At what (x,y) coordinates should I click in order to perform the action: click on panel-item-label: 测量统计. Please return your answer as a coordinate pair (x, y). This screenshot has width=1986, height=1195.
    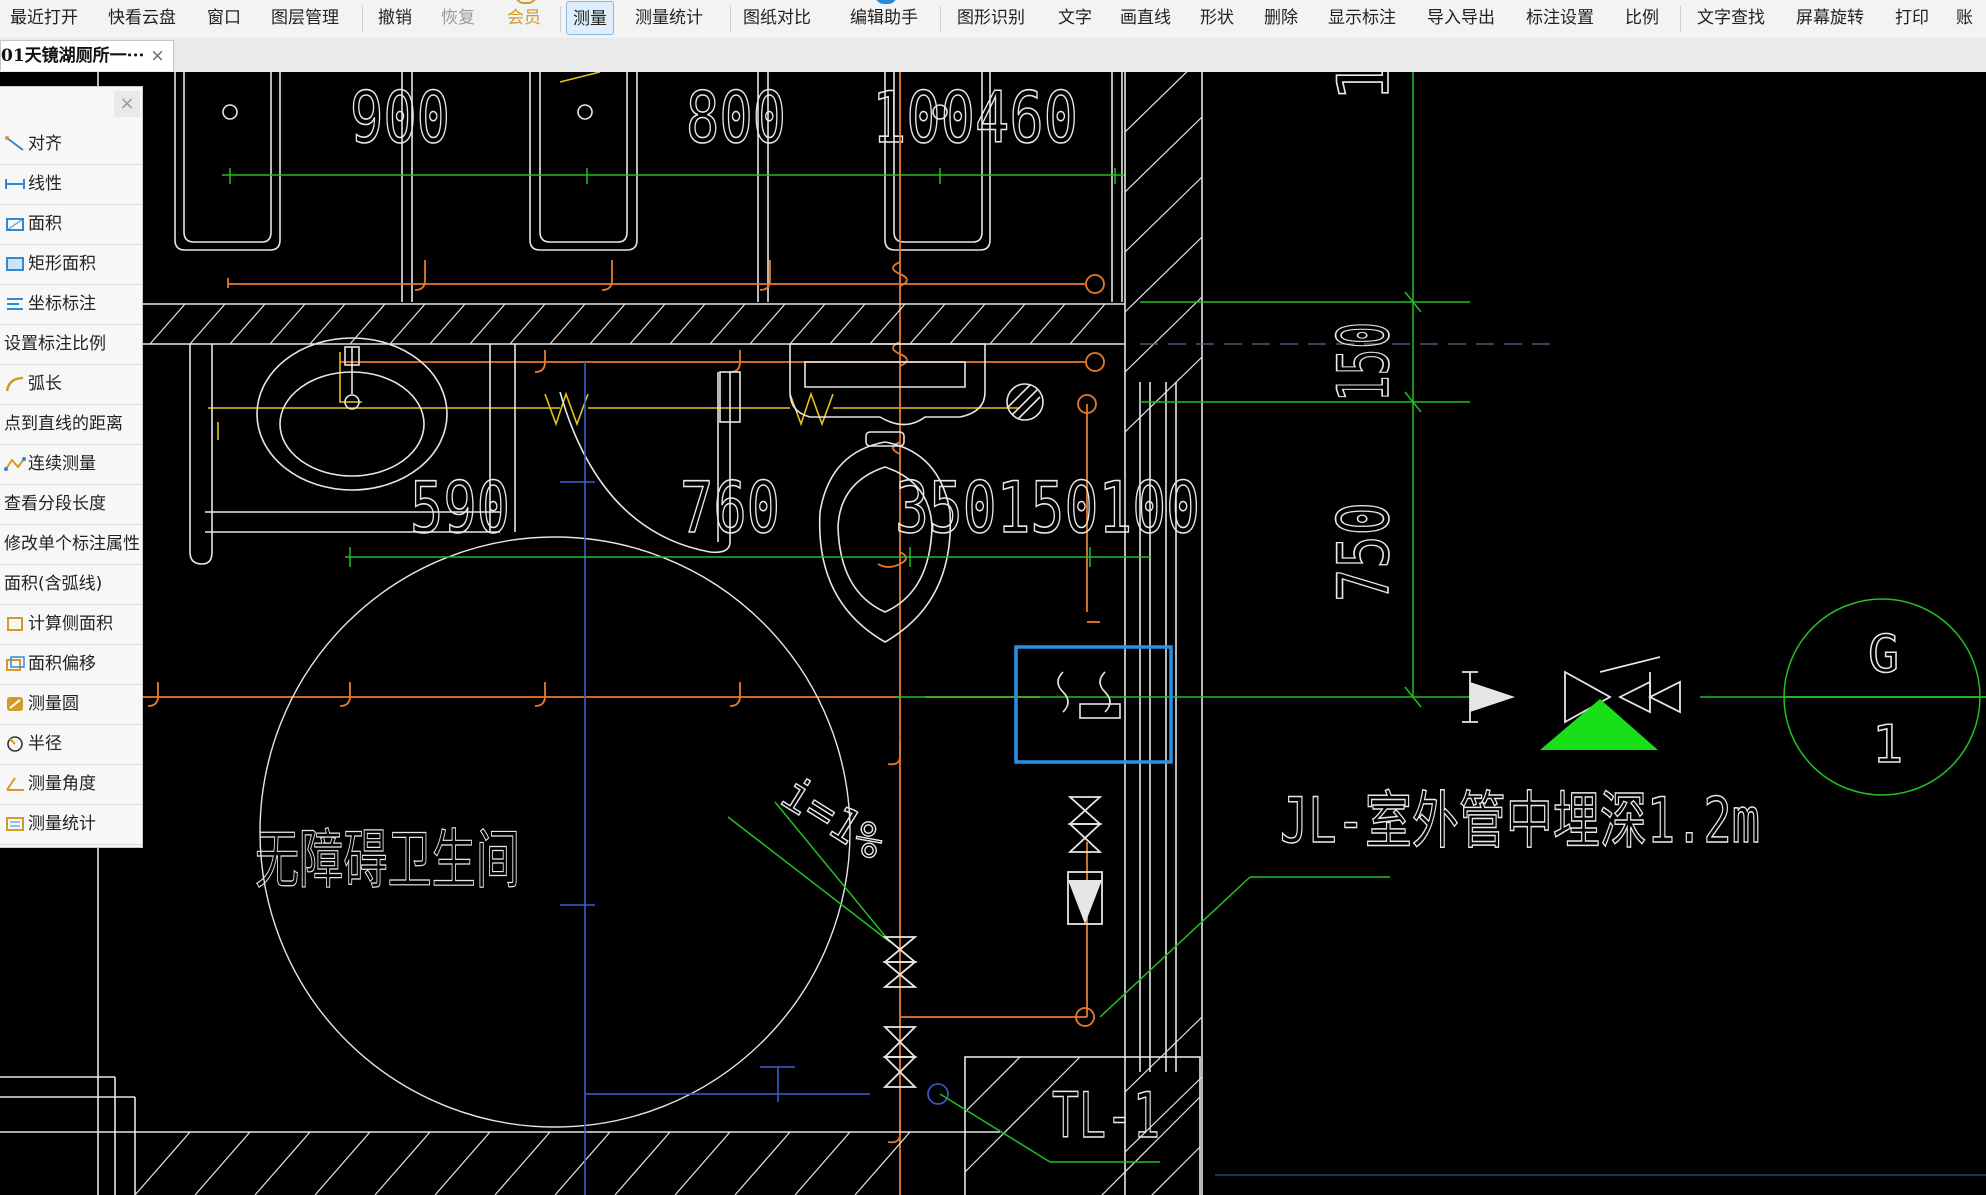
    Looking at the image, I should click on (62, 824).